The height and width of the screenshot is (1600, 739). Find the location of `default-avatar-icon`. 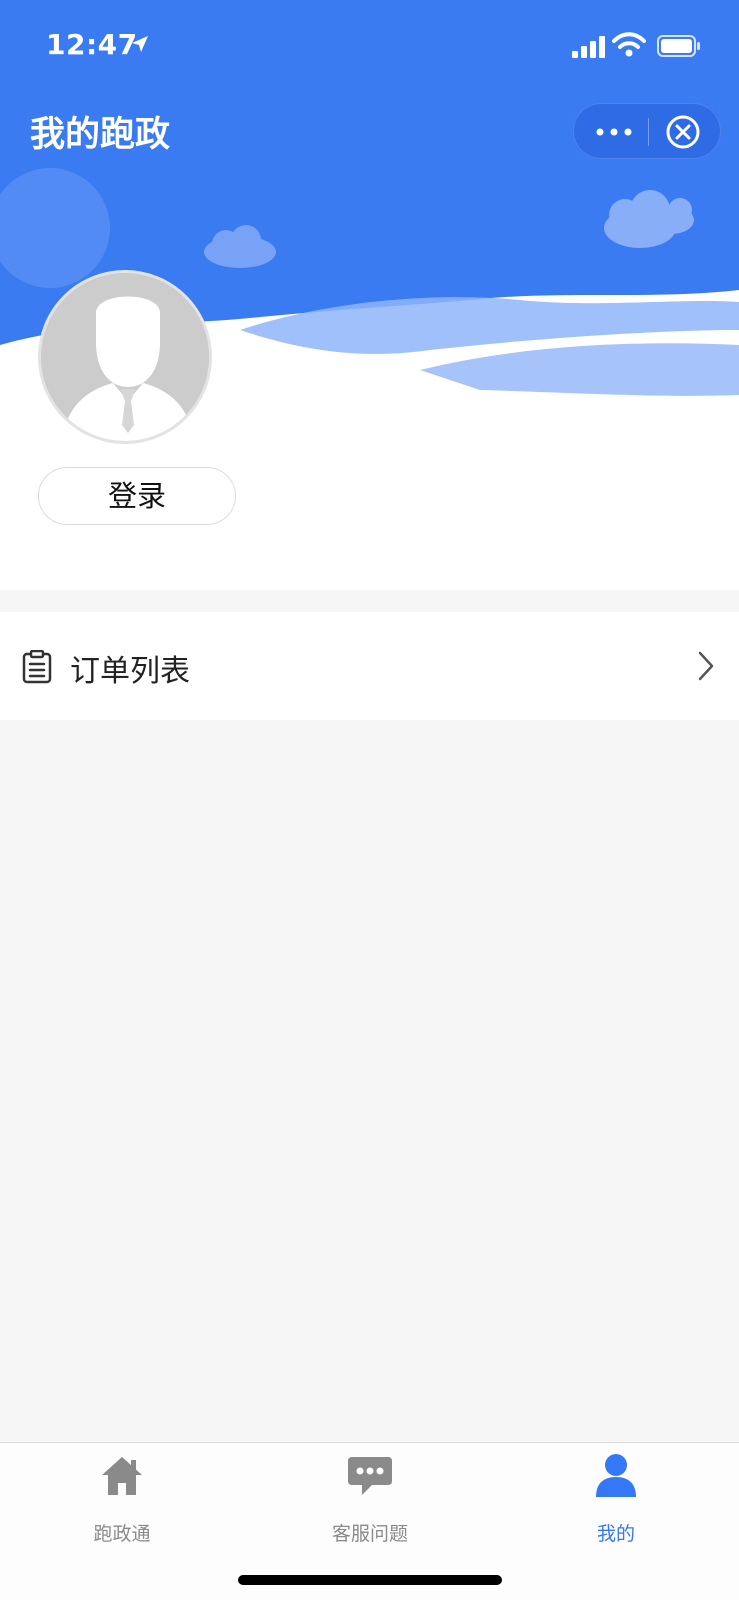

default-avatar-icon is located at coordinates (125, 357).